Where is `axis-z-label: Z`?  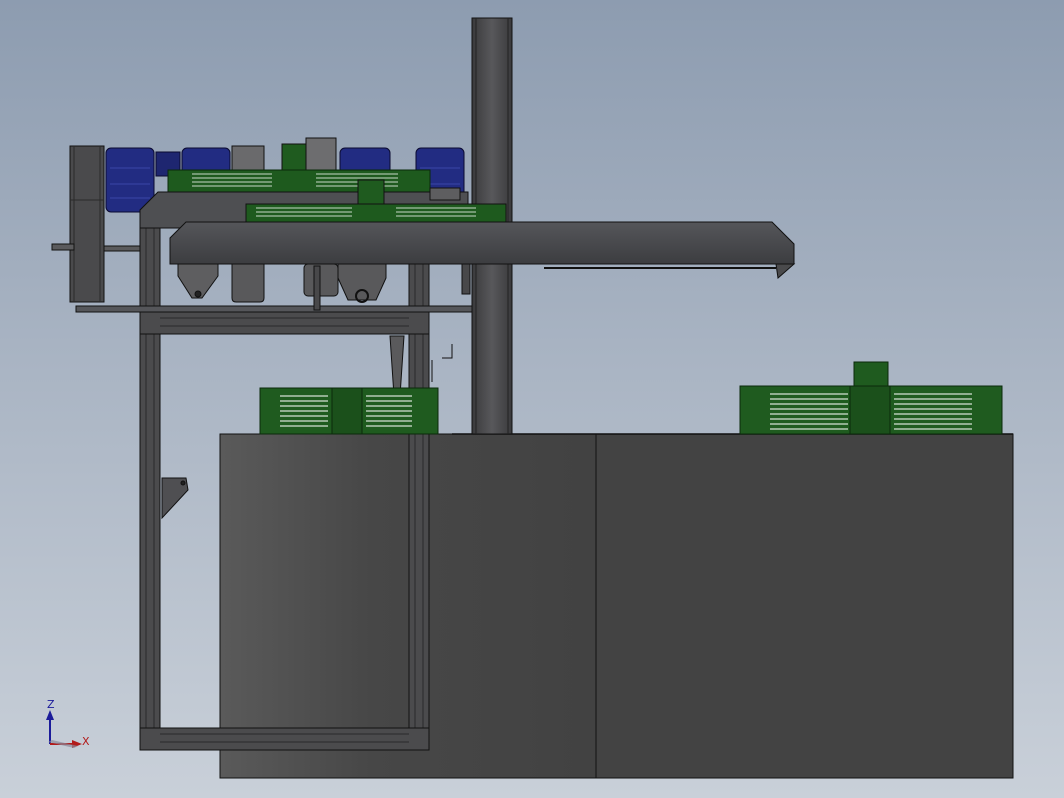 axis-z-label: Z is located at coordinates (51, 704).